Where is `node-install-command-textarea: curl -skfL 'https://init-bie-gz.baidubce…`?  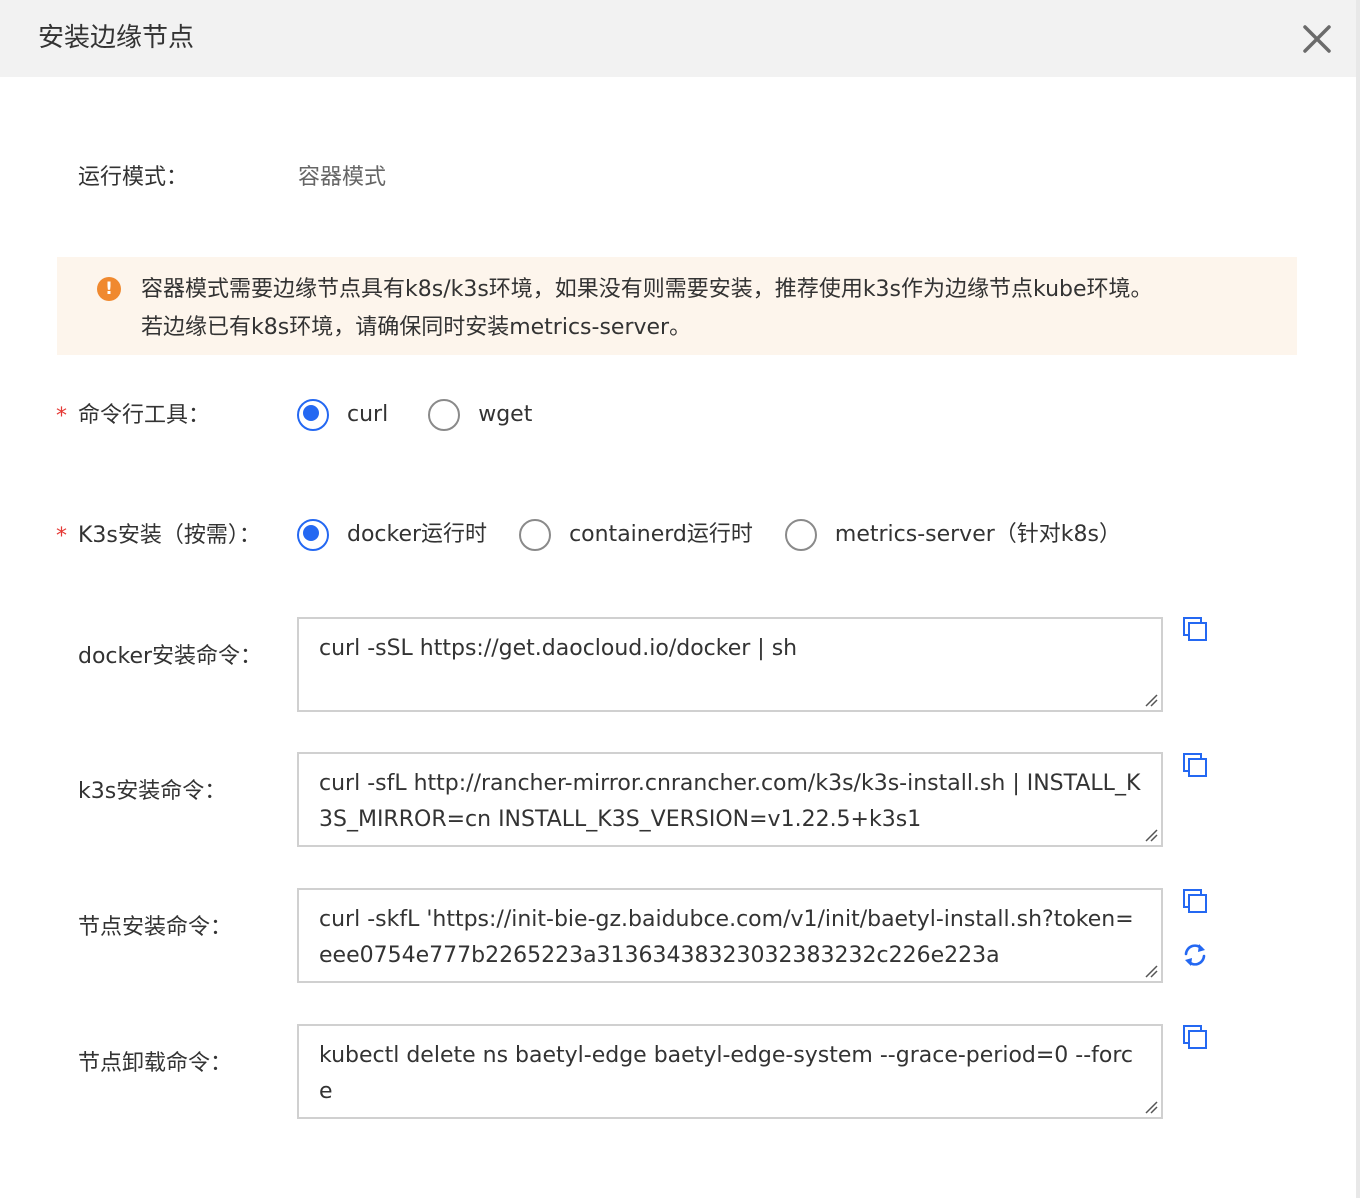 node-install-command-textarea: curl -skfL 'https://init-bie-gz.baidubce… is located at coordinates (730, 935).